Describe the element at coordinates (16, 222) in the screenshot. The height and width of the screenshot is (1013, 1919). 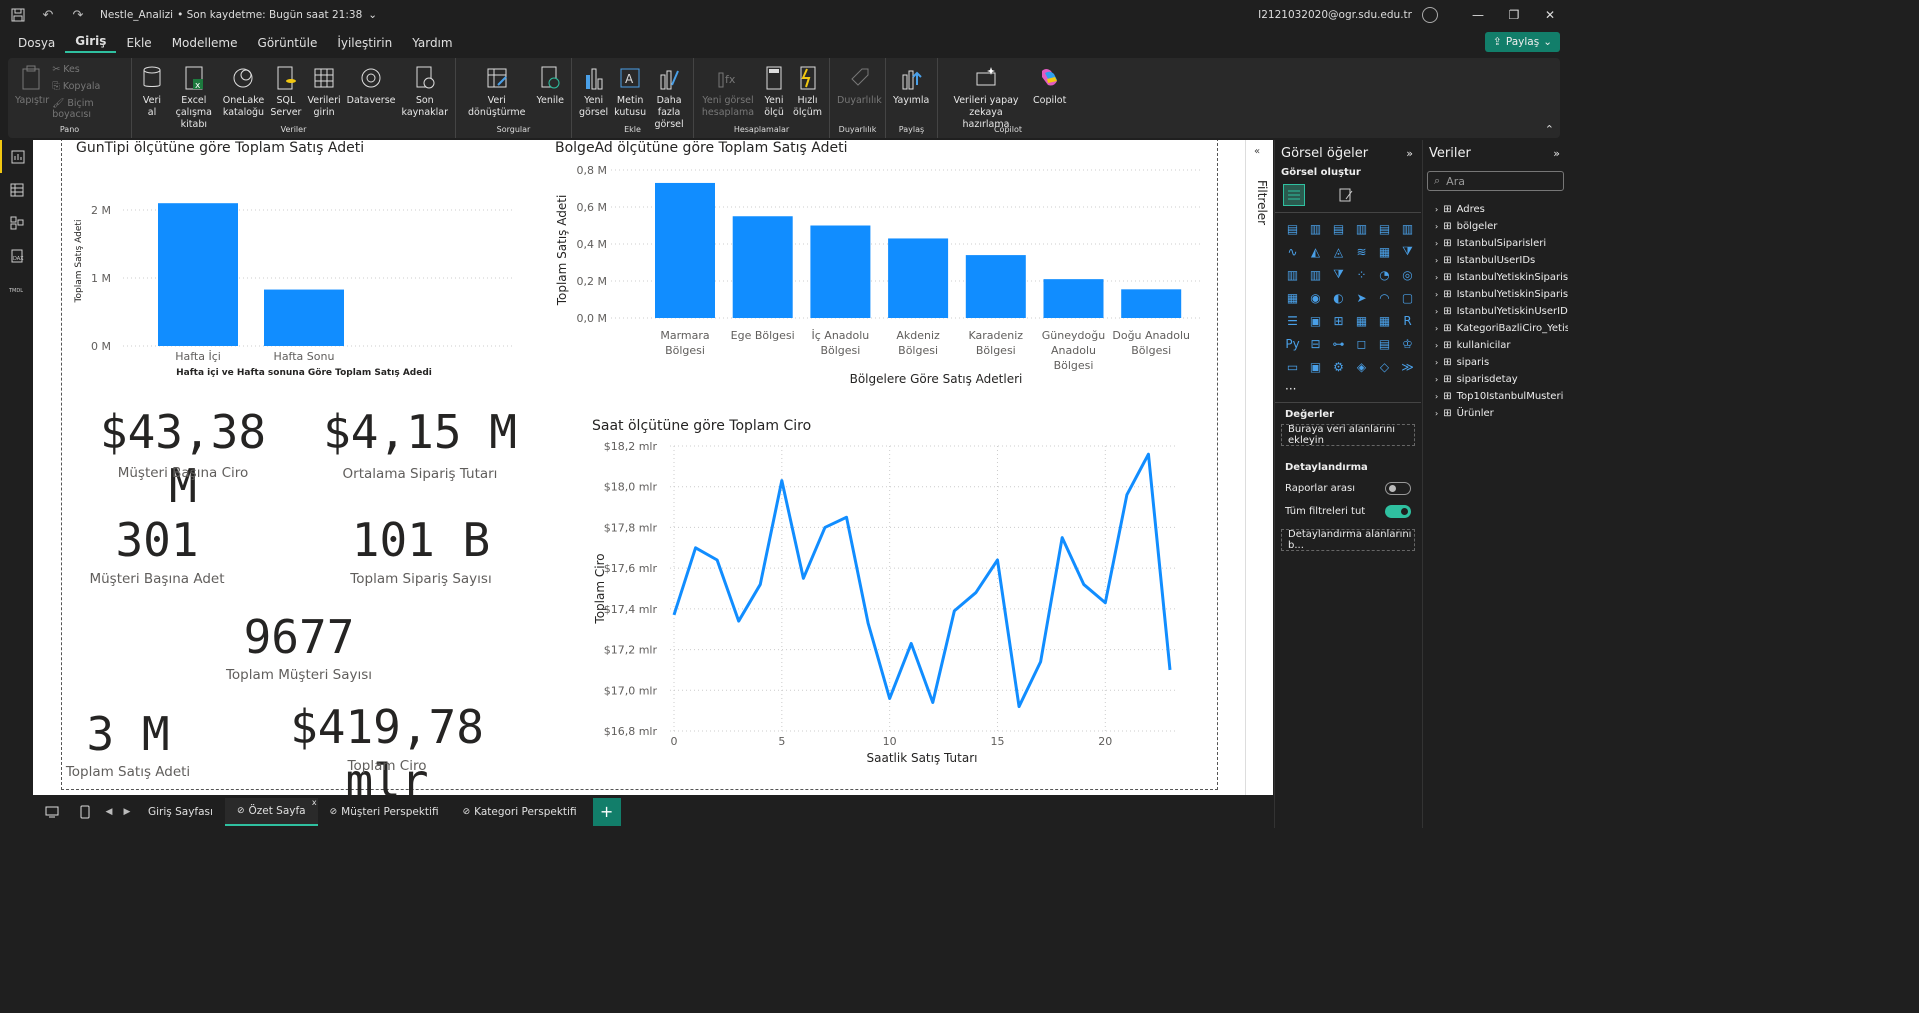
I see `model-view-icon` at that location.